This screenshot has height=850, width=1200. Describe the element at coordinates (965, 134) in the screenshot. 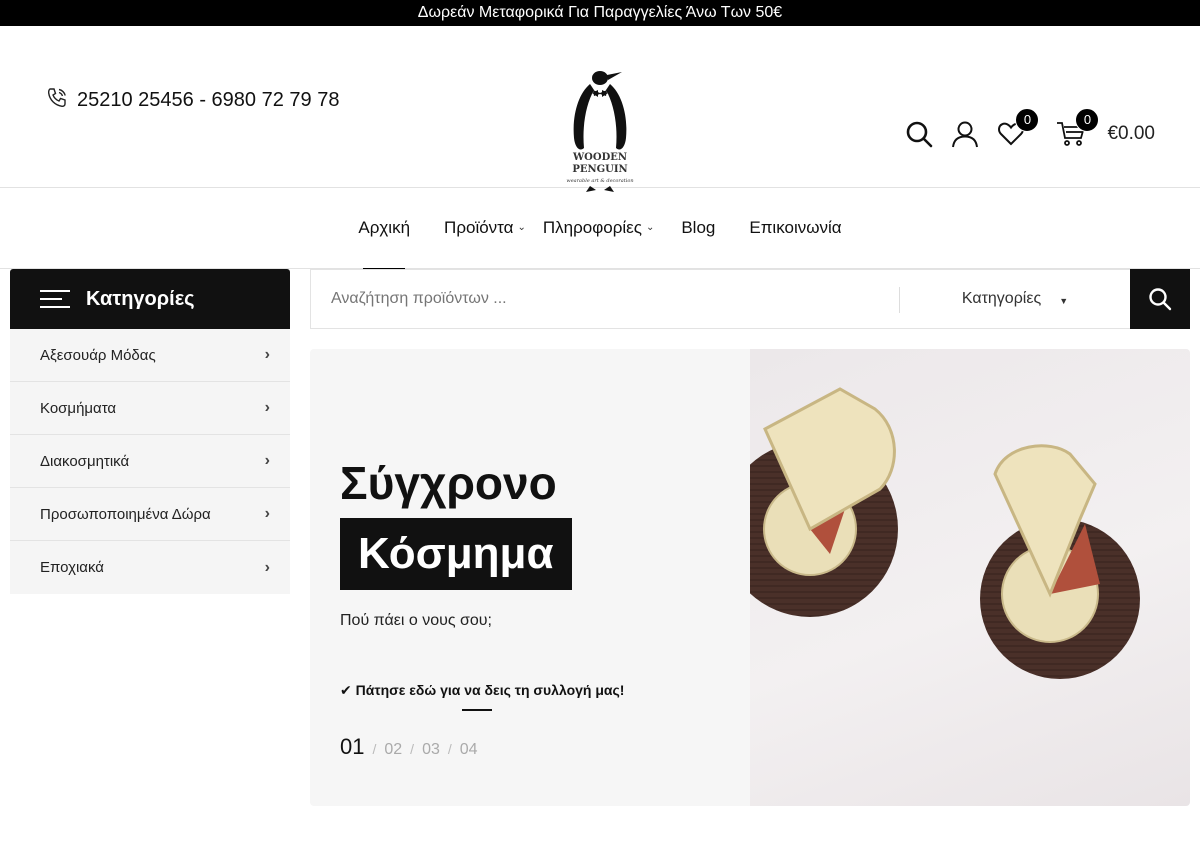

I see `user-account-icon` at that location.